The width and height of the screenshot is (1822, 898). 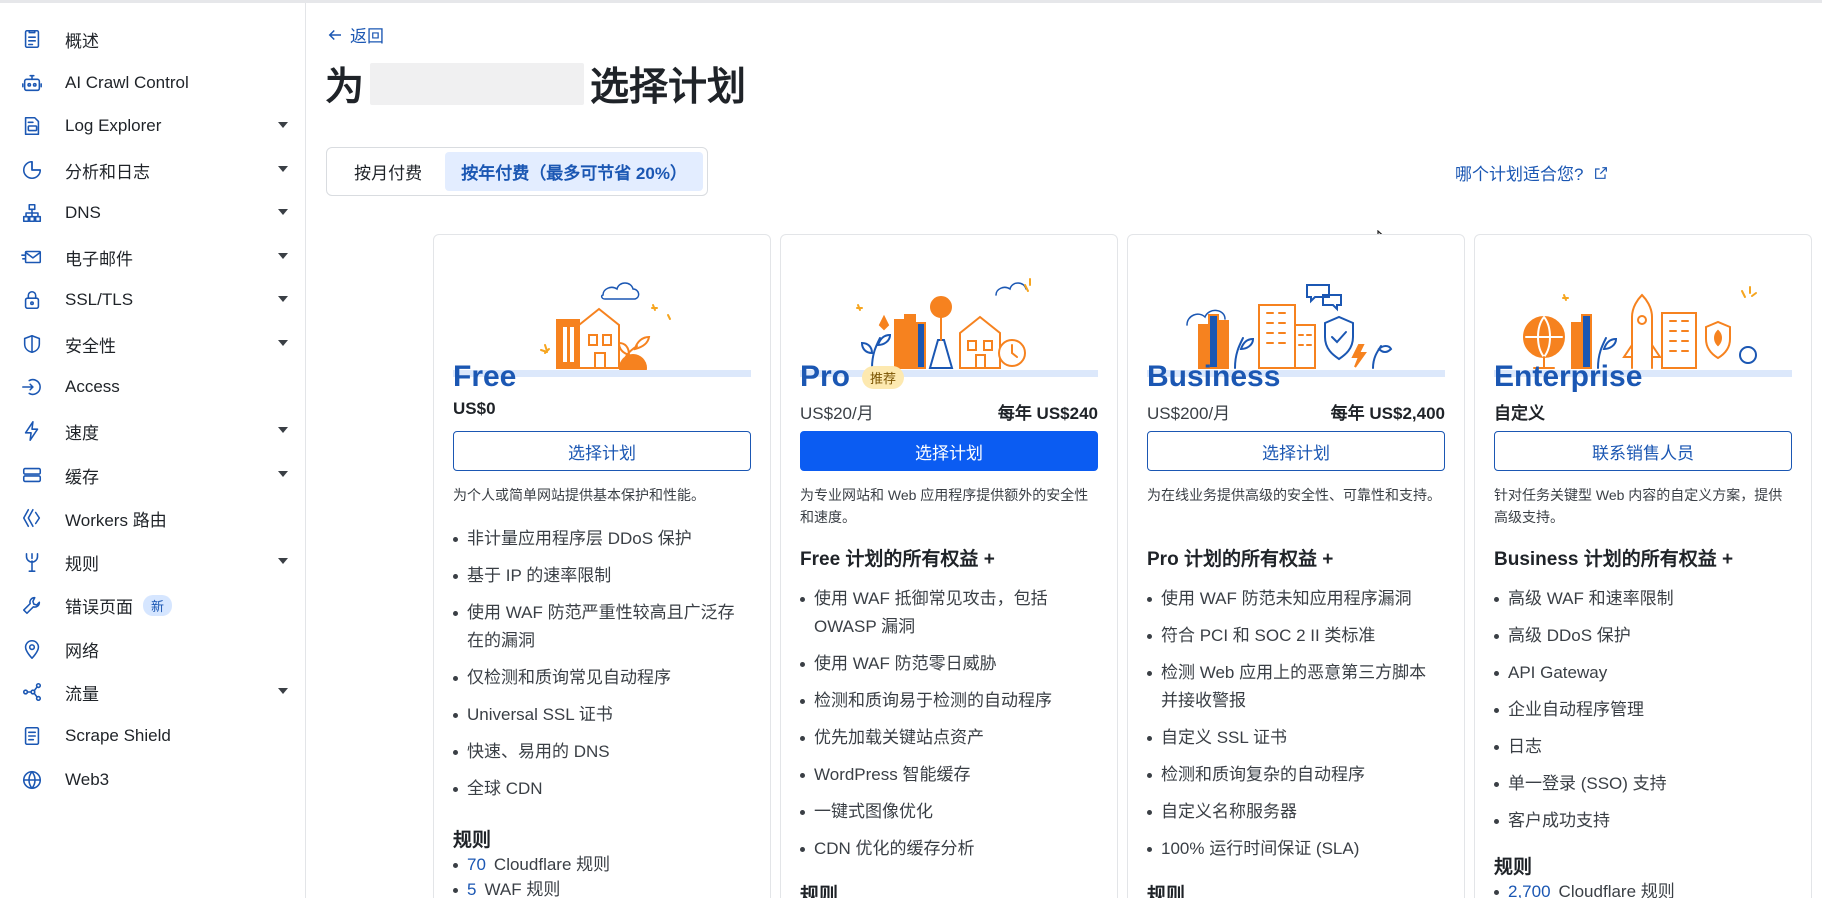 What do you see at coordinates (32, 126) in the screenshot?
I see `log-icon` at bounding box center [32, 126].